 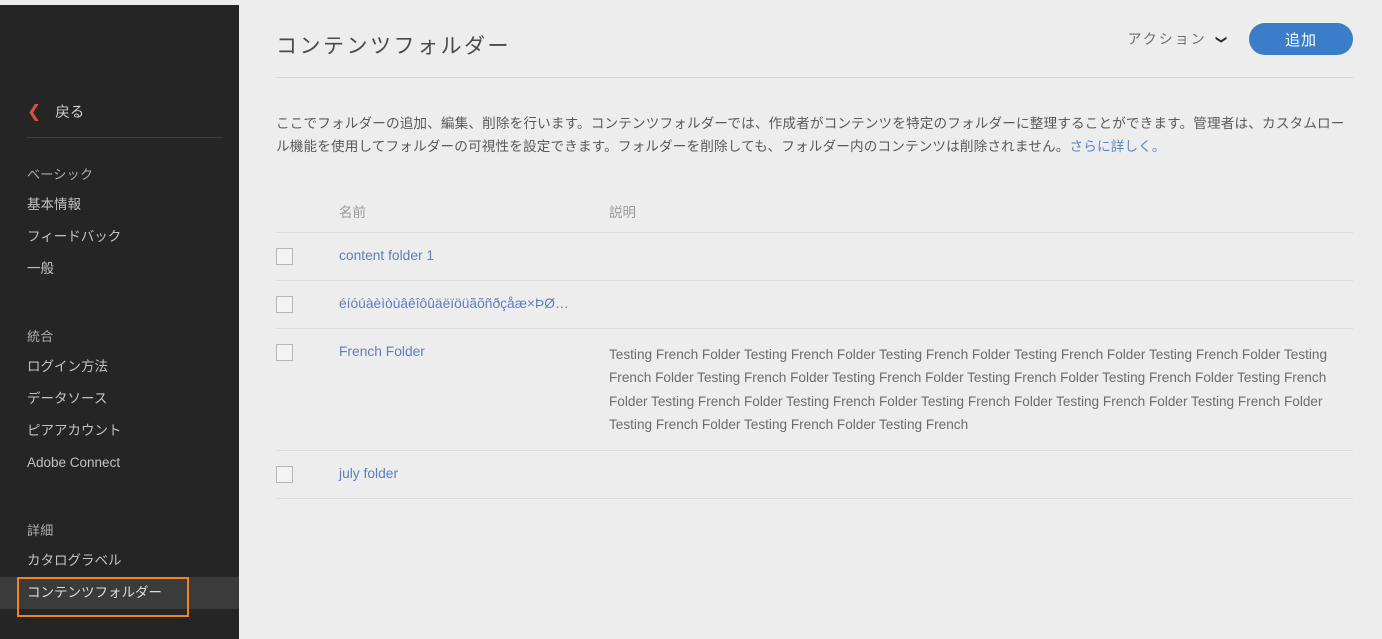 I want to click on sidebar-item-label: データソース, so click(x=67, y=398).